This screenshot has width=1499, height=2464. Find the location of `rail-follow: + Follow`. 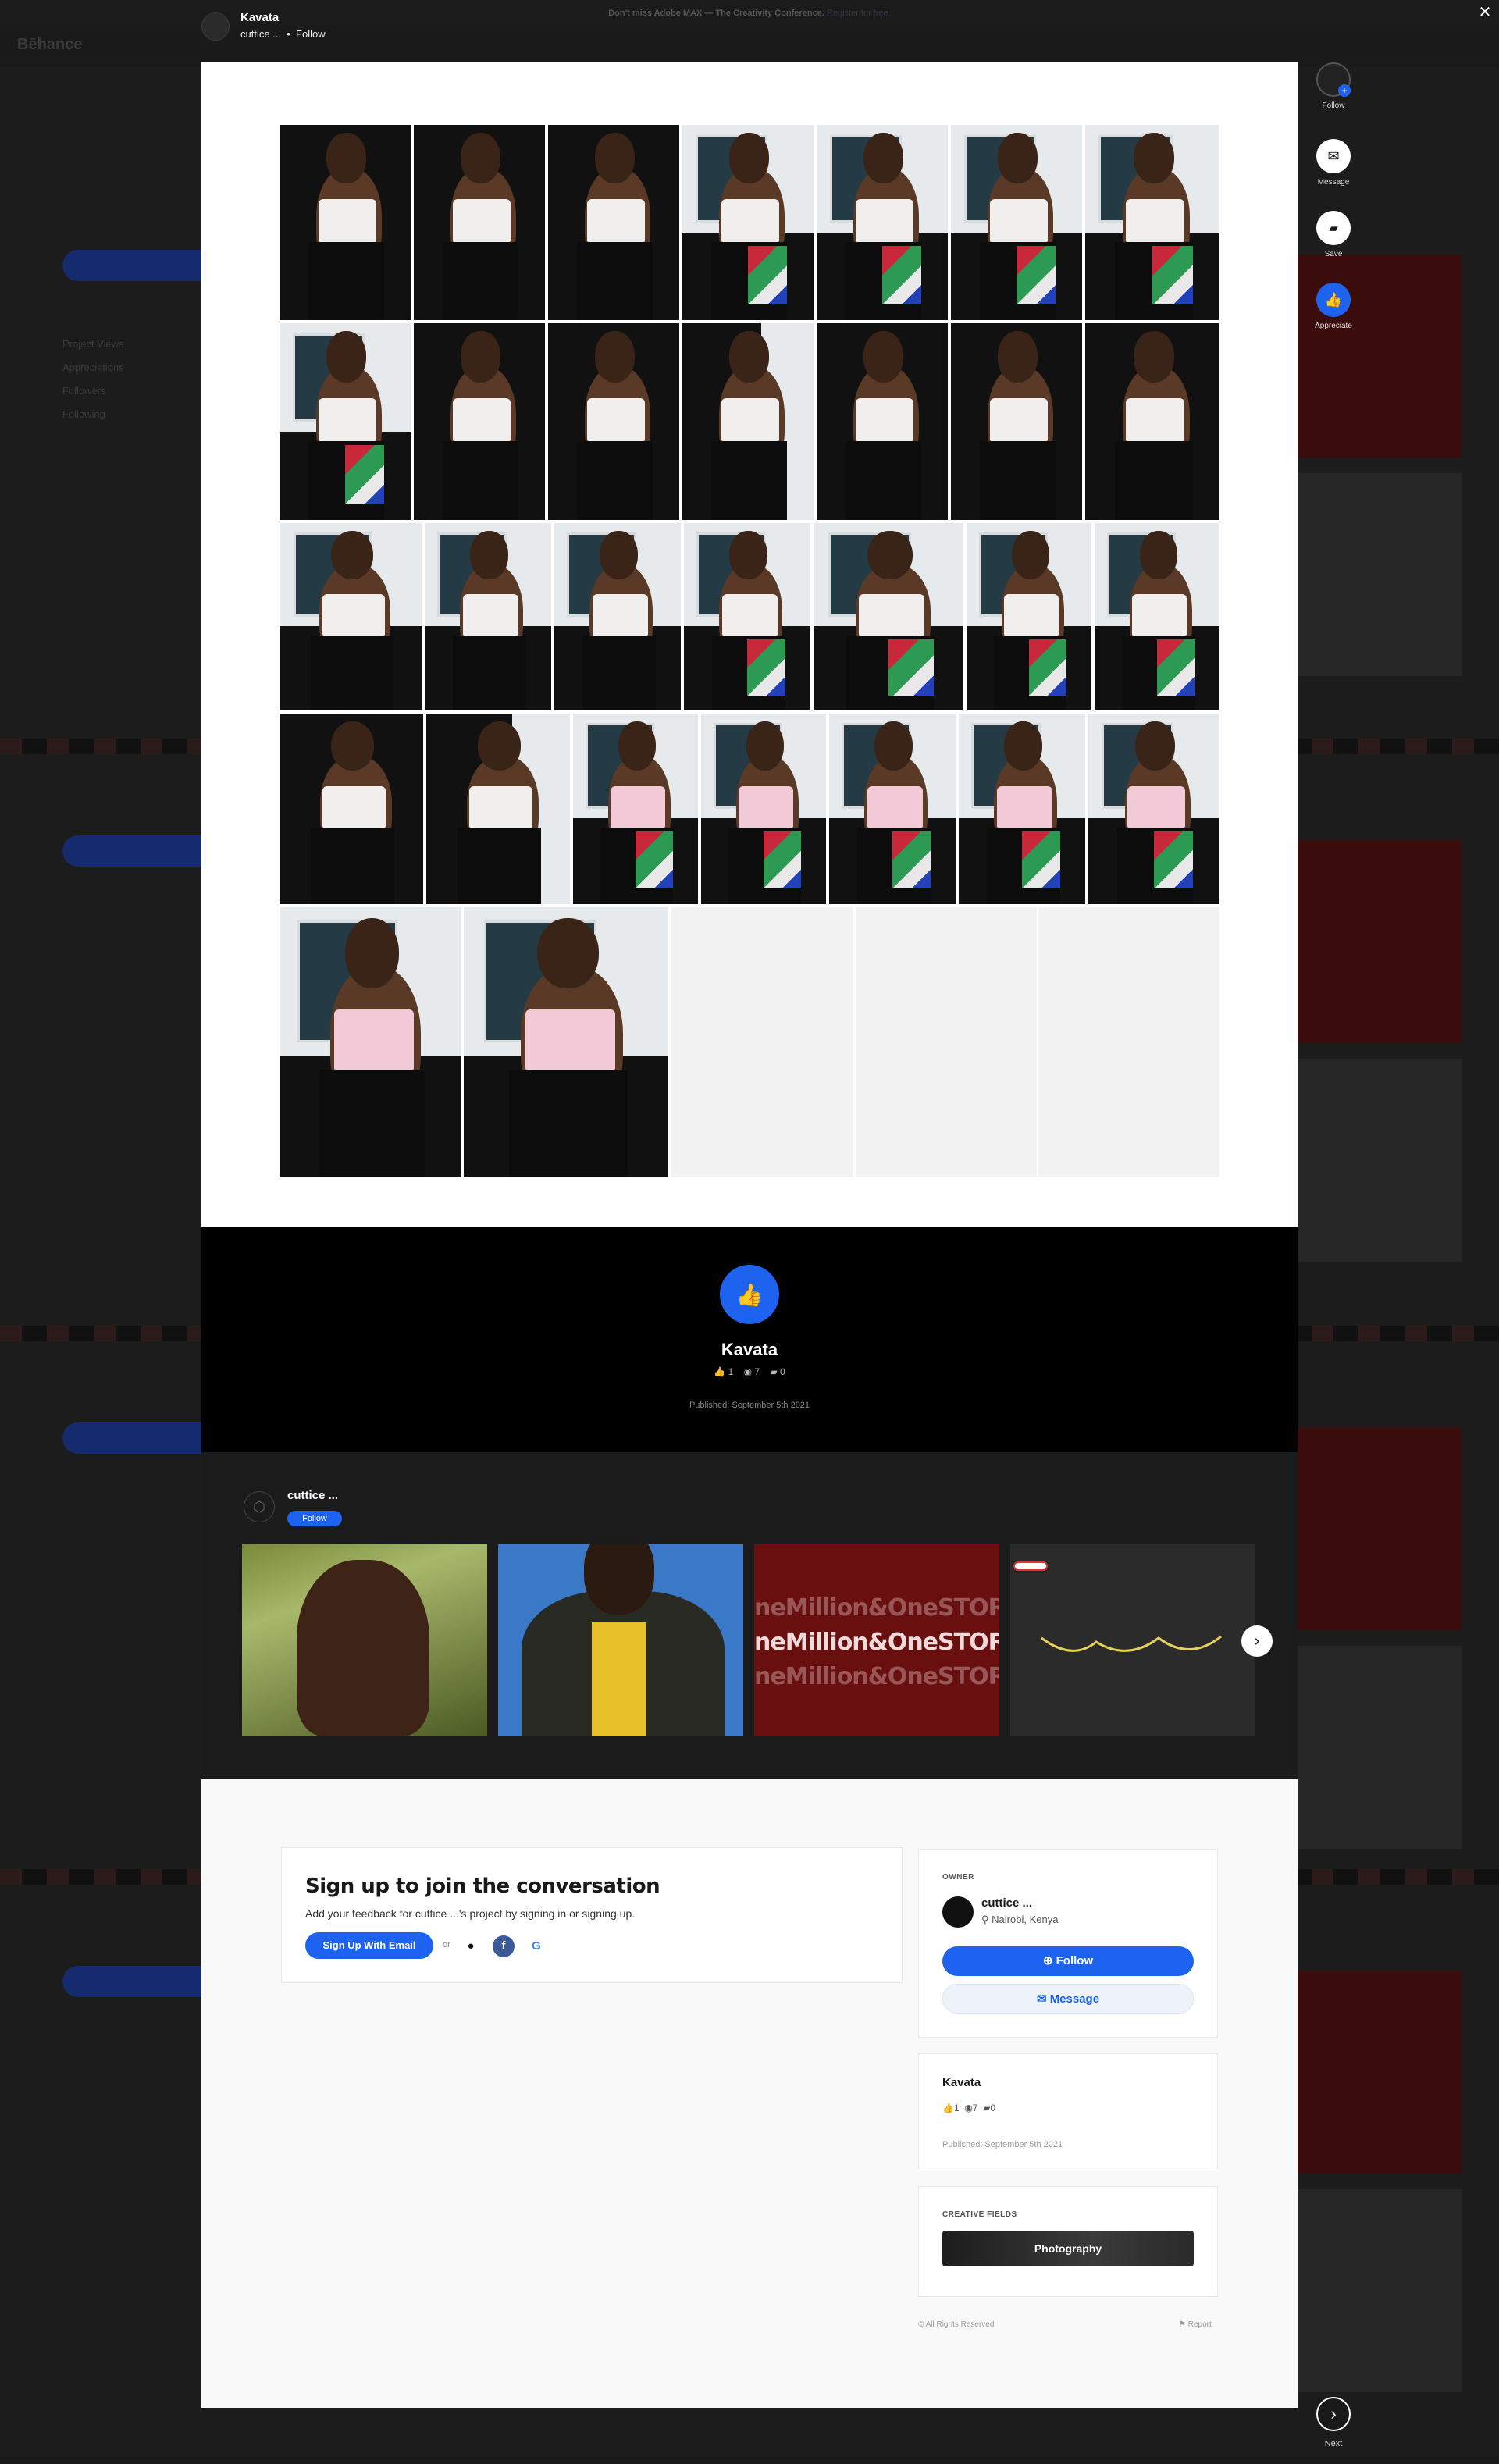

rail-follow: + Follow is located at coordinates (1334, 86).